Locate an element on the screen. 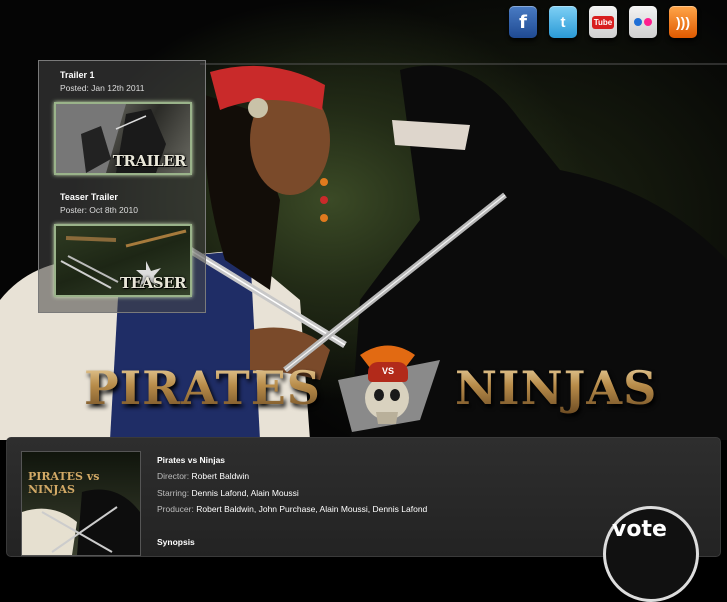  rss-icon: ))) is located at coordinates (683, 22).